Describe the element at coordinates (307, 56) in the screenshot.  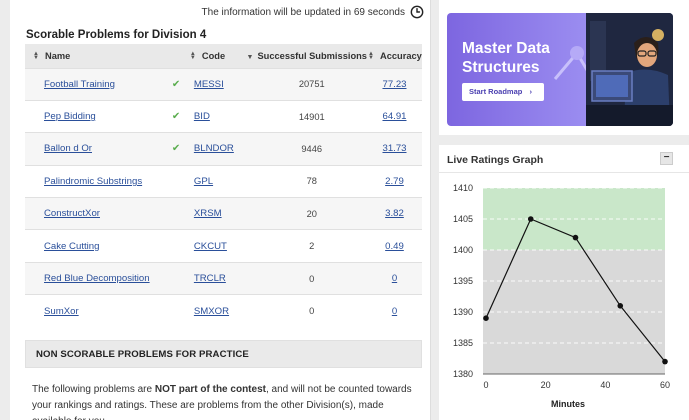
I see `header-submissions: ▼ Successful Submissions` at that location.